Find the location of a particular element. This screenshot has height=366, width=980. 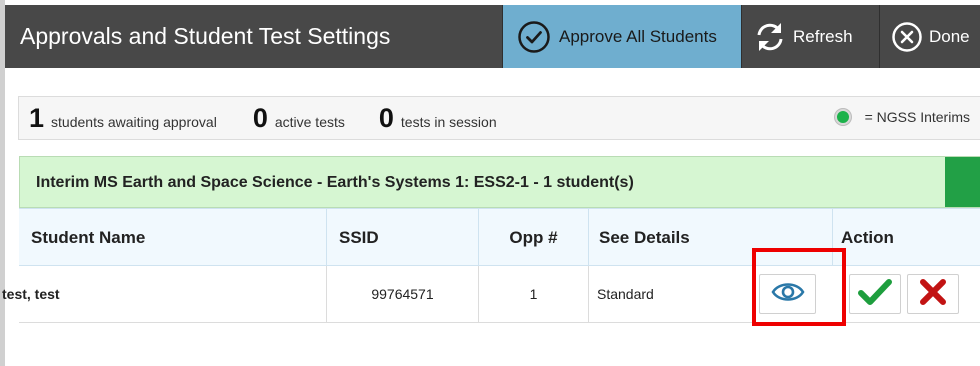

approve-all-students-label: Approve All Students is located at coordinates (638, 36).